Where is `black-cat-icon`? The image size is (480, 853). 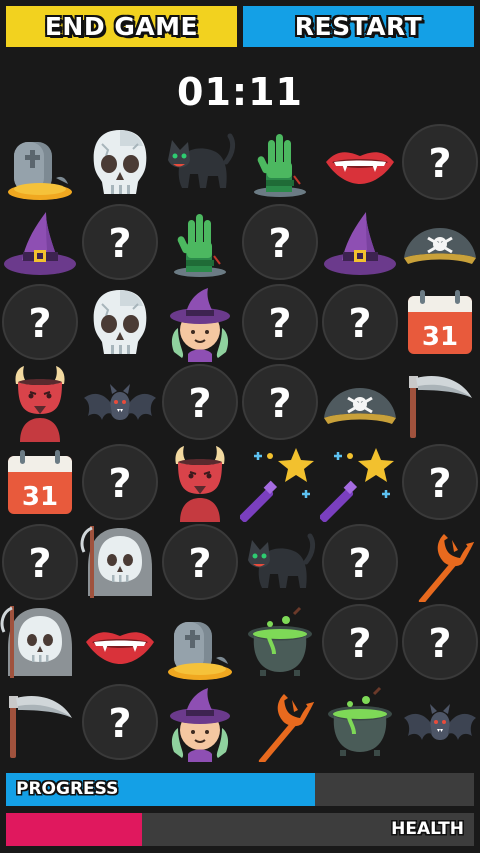 black-cat-icon is located at coordinates (282, 560).